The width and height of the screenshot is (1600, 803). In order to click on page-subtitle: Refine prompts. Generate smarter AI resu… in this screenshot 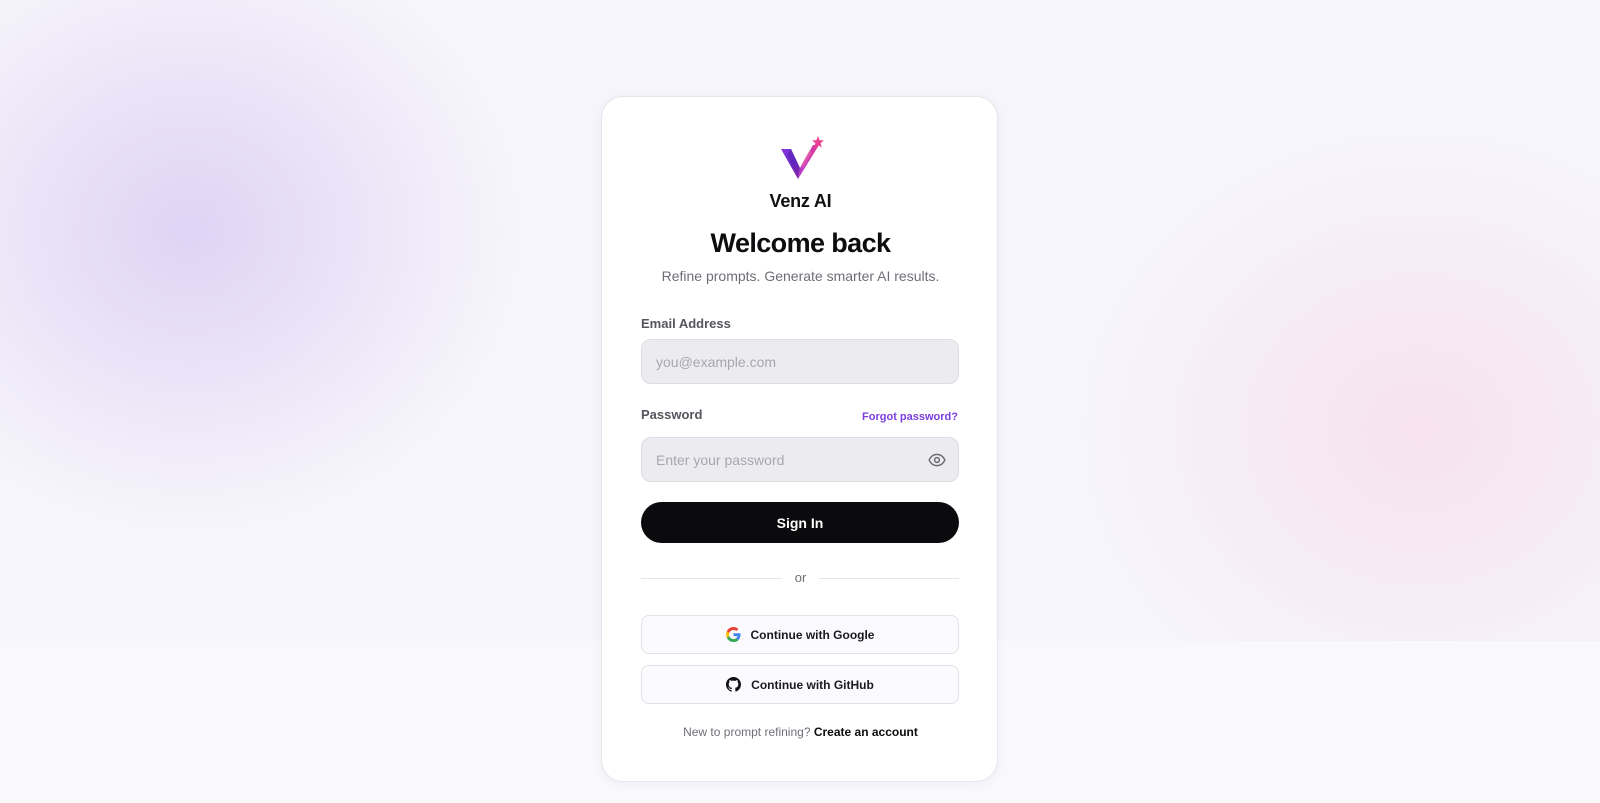, I will do `click(800, 276)`.